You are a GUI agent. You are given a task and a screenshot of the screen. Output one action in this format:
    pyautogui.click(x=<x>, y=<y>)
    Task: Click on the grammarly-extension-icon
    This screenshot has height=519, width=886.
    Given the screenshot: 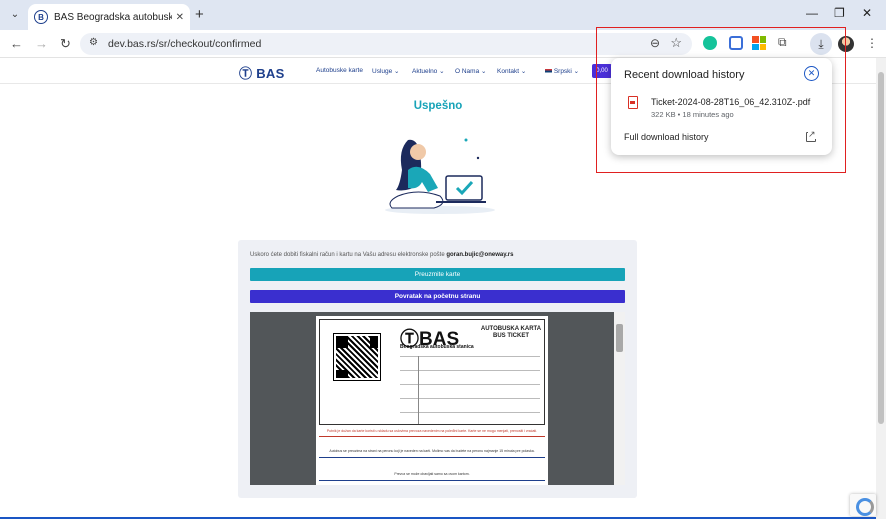 What is the action you would take?
    pyautogui.click(x=710, y=43)
    